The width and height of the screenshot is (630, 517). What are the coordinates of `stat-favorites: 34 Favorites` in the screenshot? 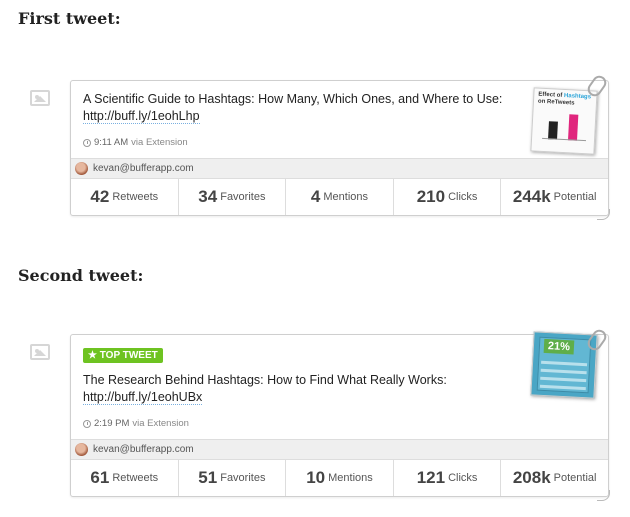 It's located at (231, 197).